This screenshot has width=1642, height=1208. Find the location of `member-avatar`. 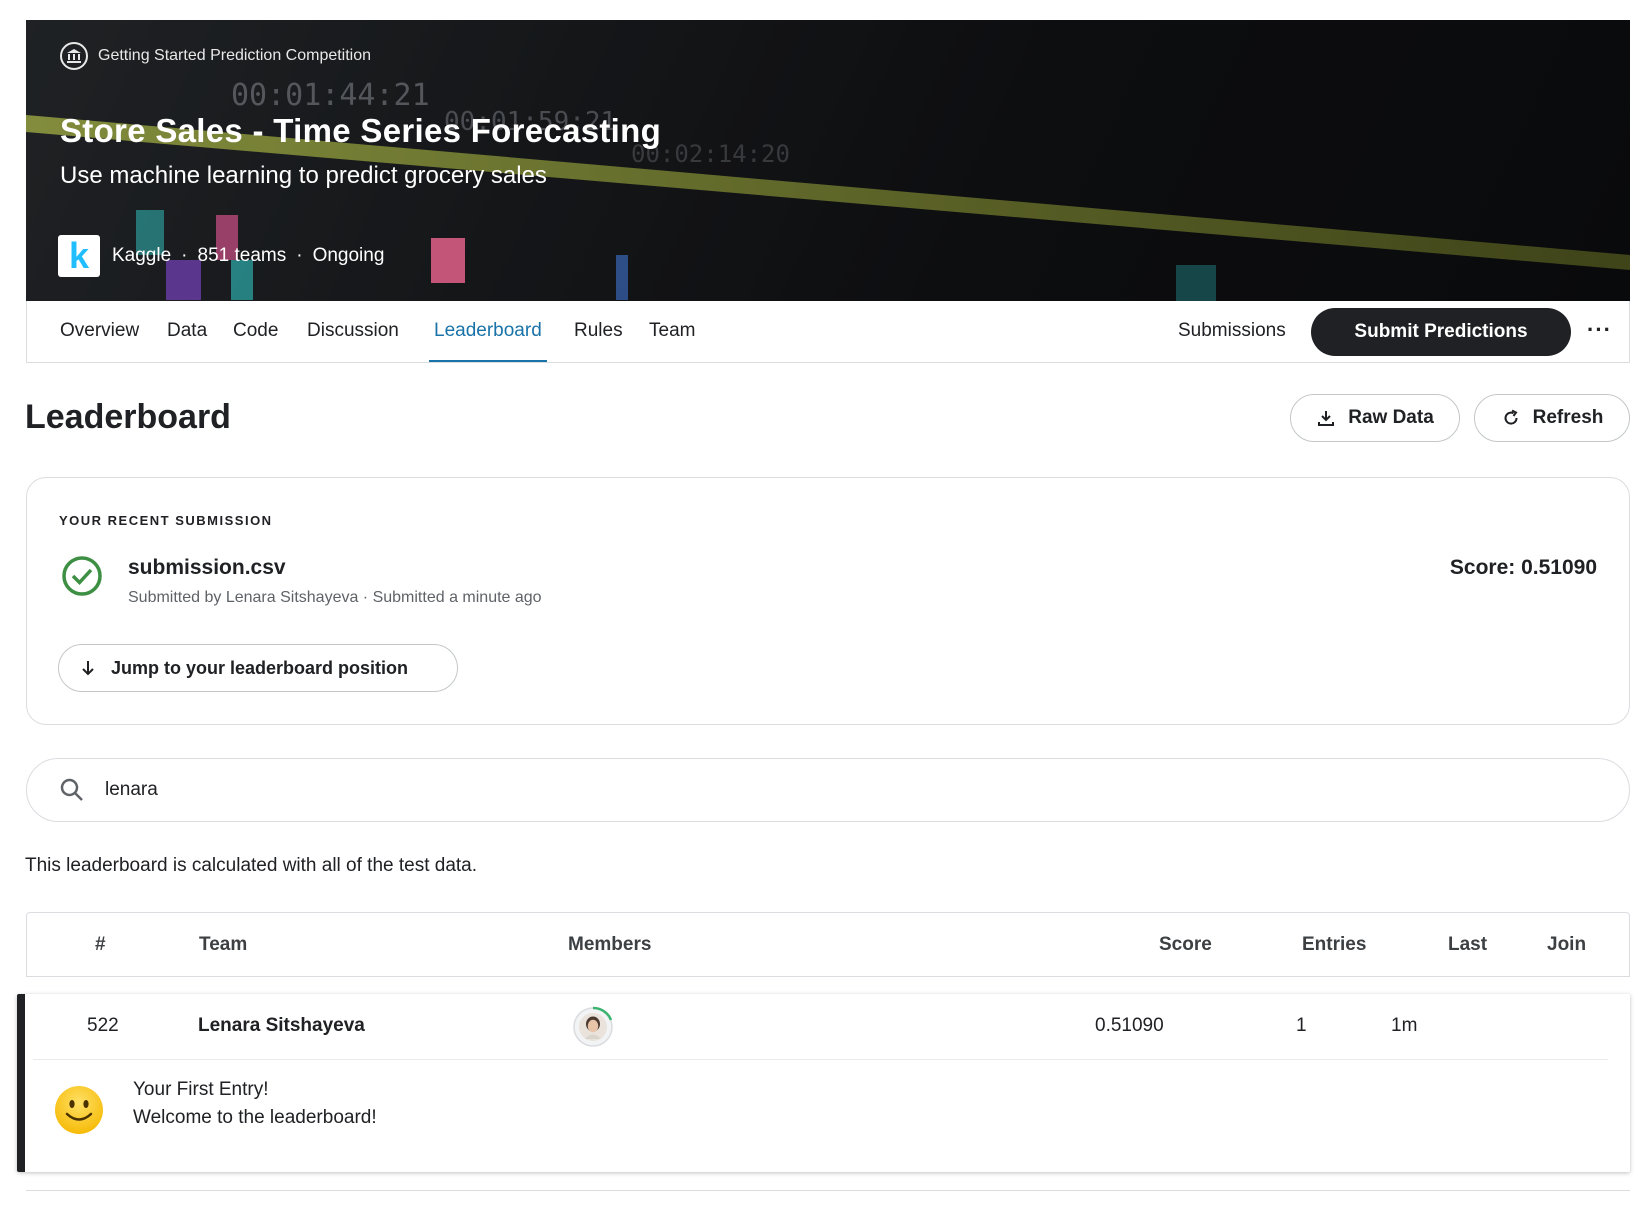

member-avatar is located at coordinates (593, 1027).